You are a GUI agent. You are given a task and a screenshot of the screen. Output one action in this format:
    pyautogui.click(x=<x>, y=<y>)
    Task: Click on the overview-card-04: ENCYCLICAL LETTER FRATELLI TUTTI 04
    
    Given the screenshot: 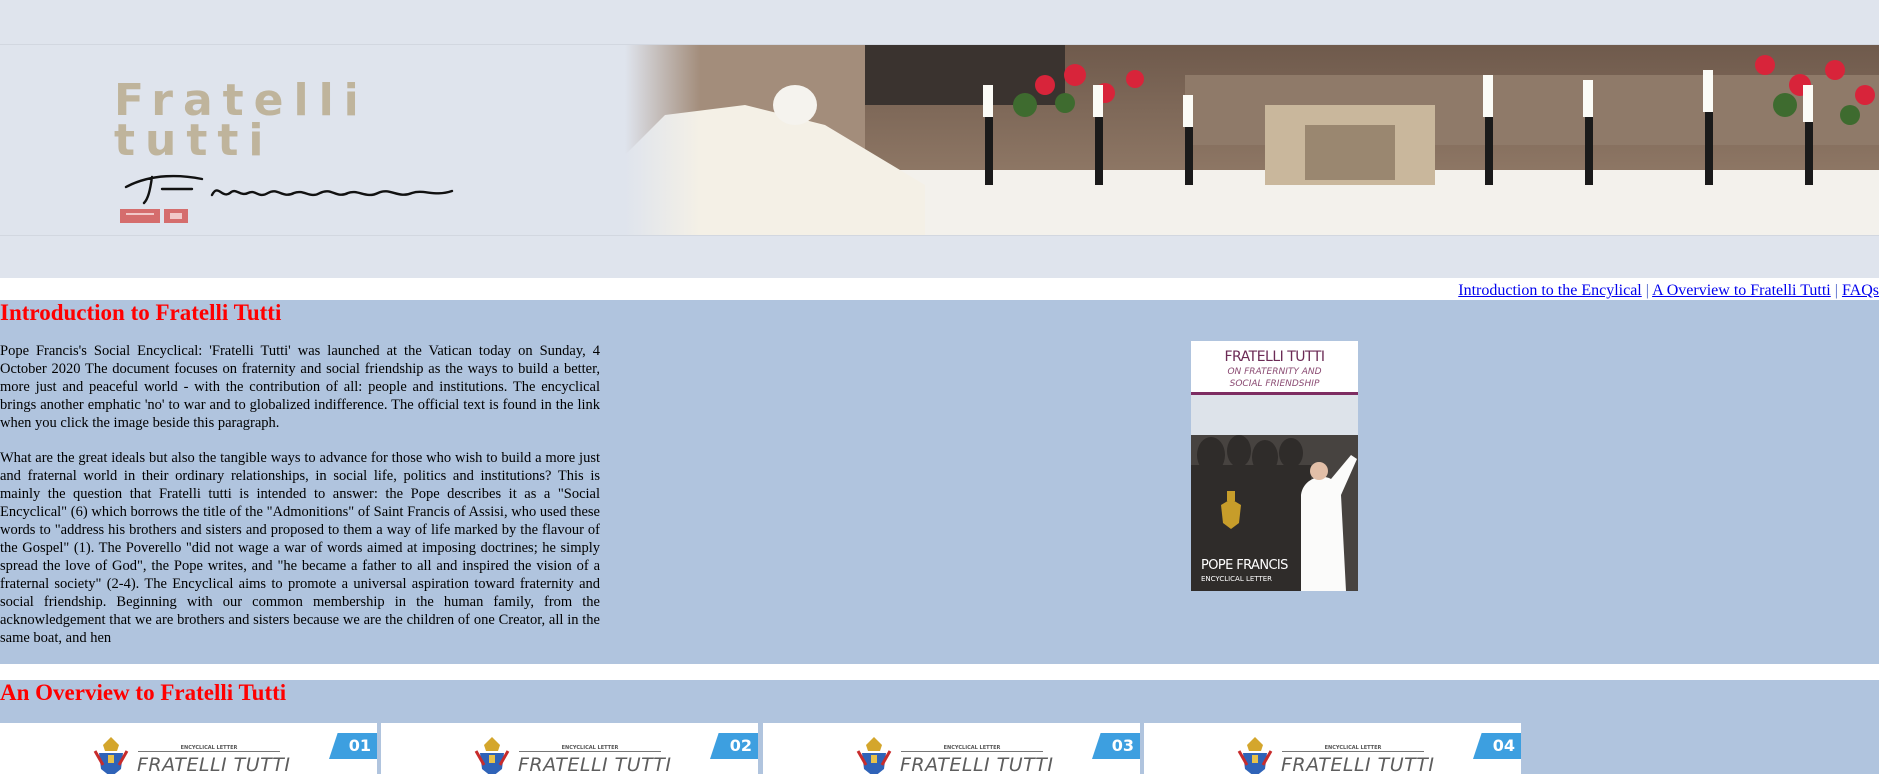 What is the action you would take?
    pyautogui.click(x=1332, y=748)
    